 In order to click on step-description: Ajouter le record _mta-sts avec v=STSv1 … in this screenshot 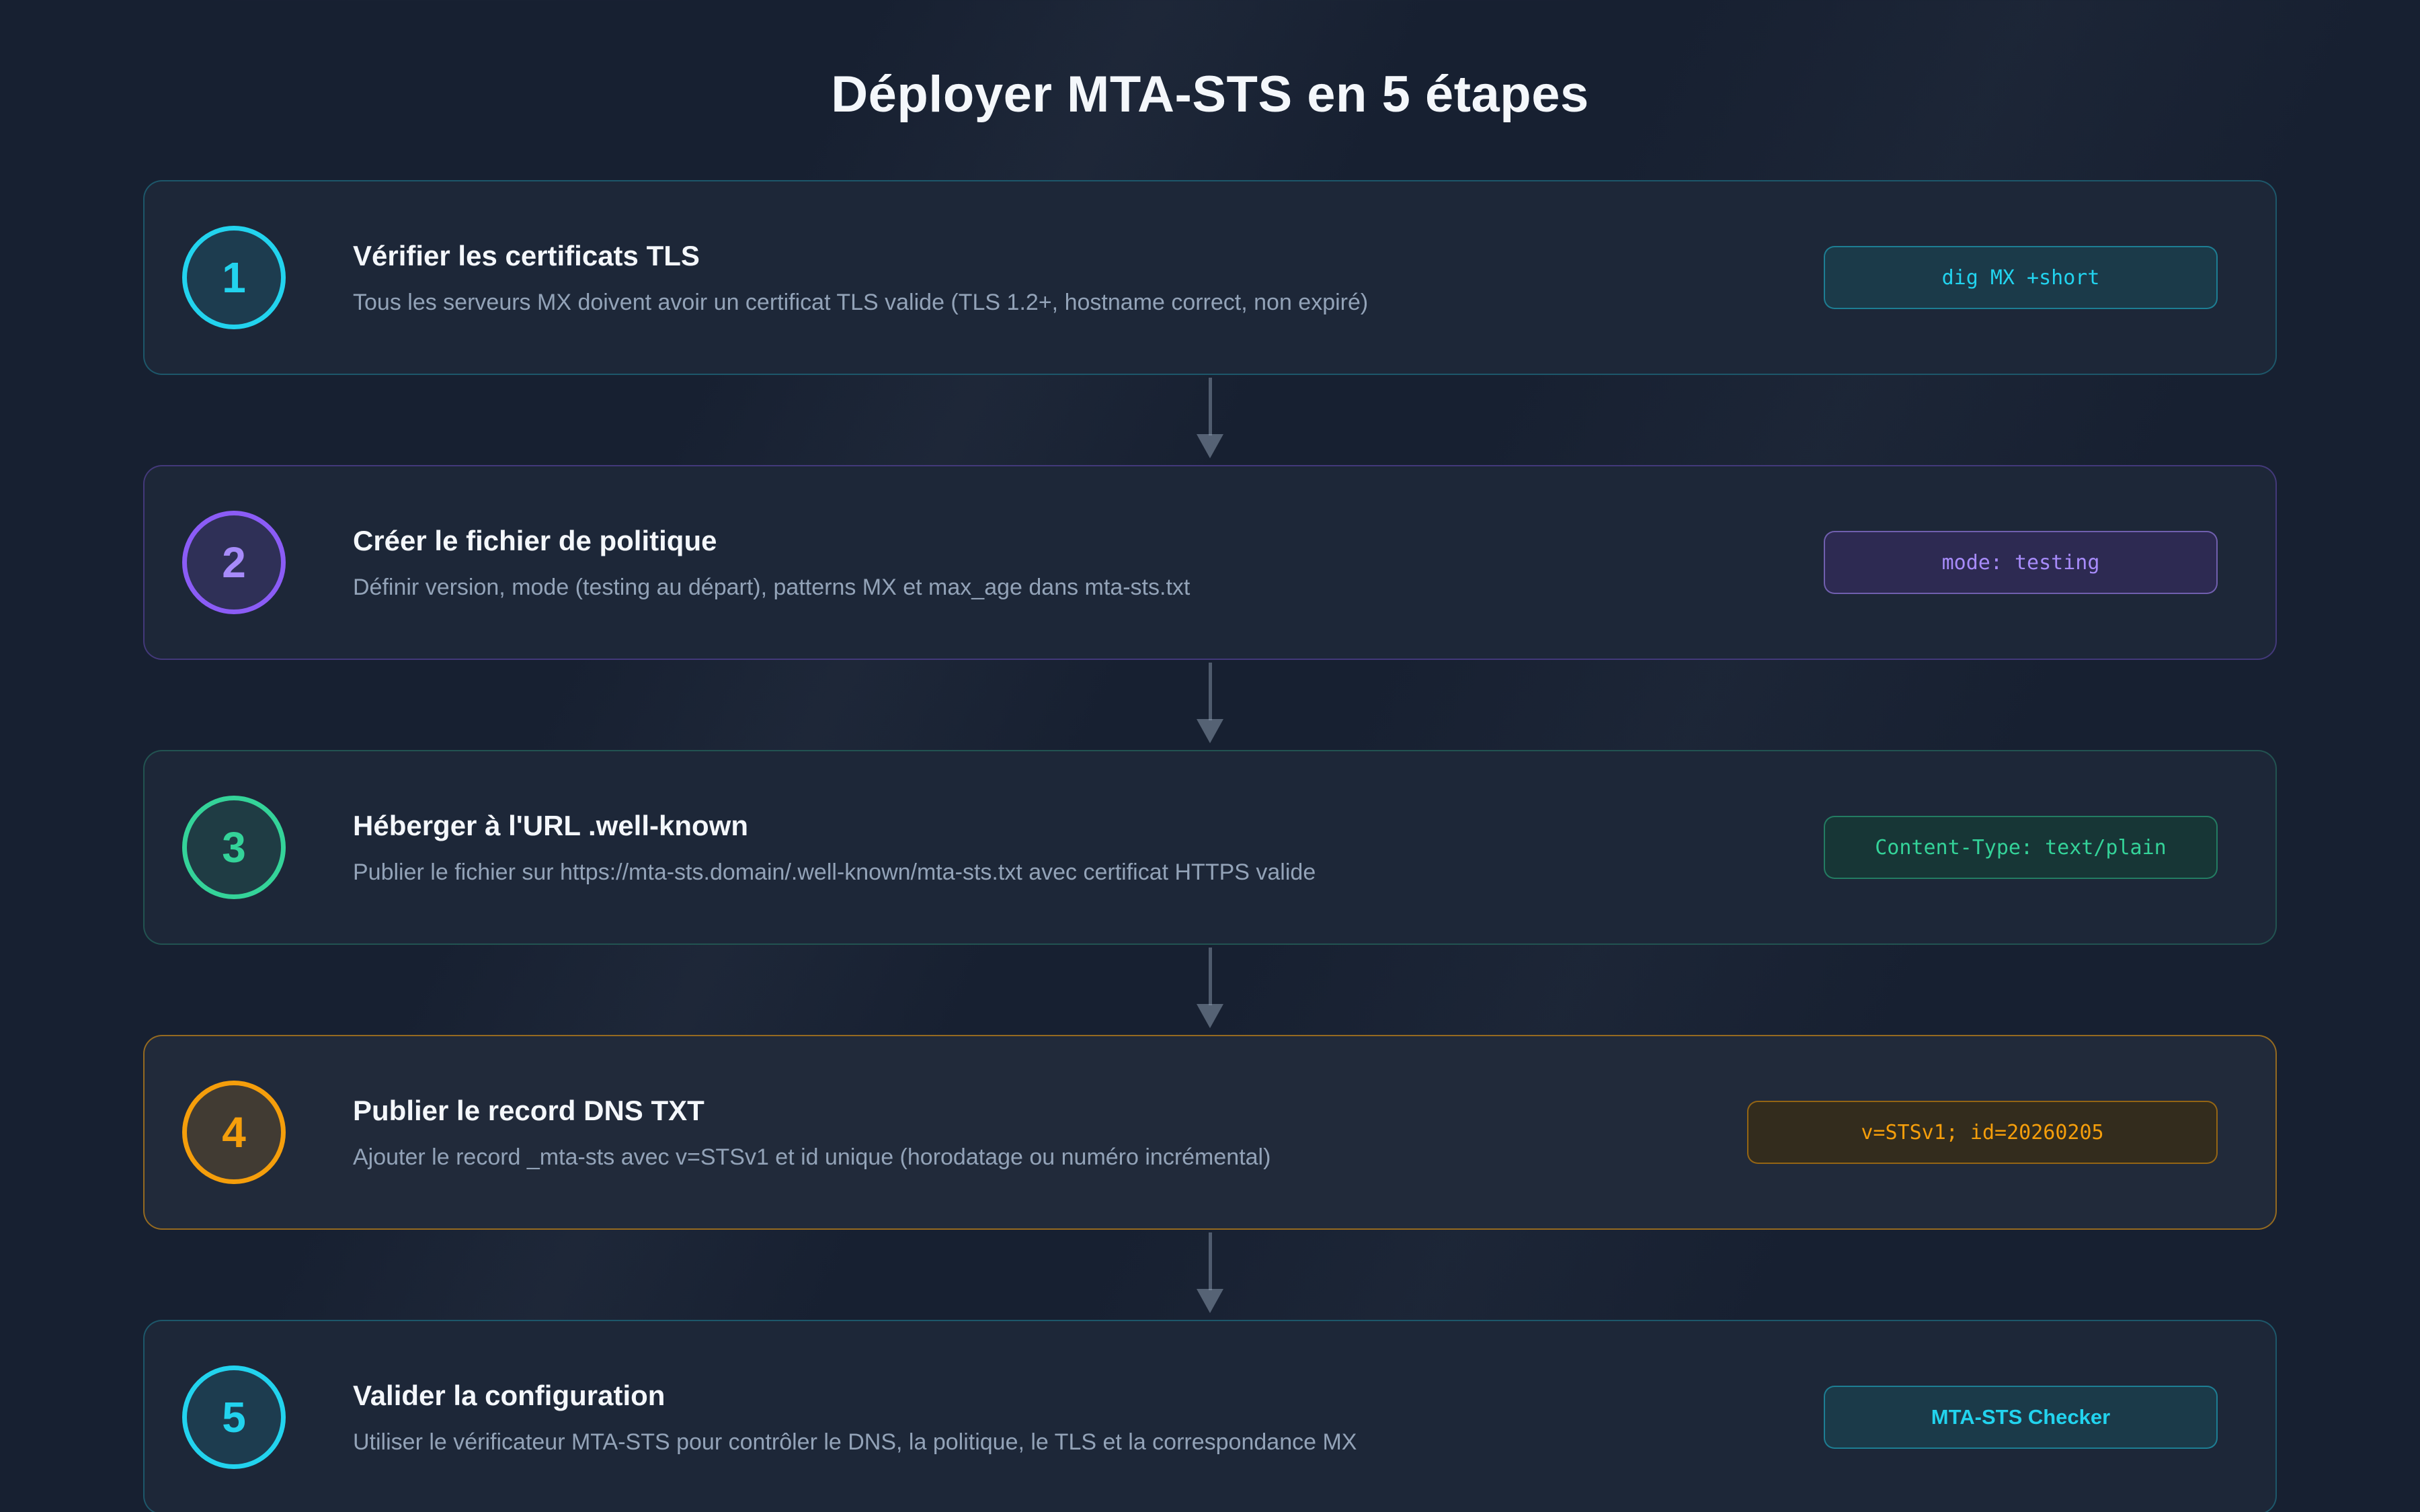, I will do `click(812, 1157)`.